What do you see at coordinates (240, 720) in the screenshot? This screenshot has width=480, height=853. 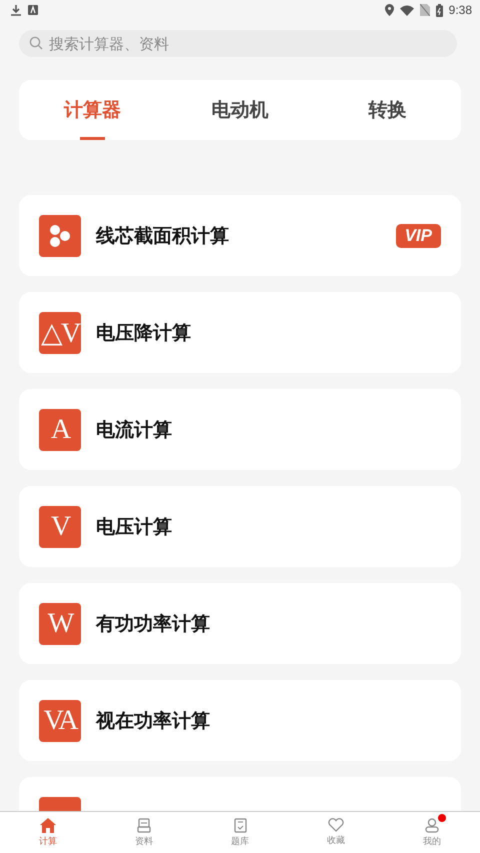 I see `calculator-card: VA 视在功率计算` at bounding box center [240, 720].